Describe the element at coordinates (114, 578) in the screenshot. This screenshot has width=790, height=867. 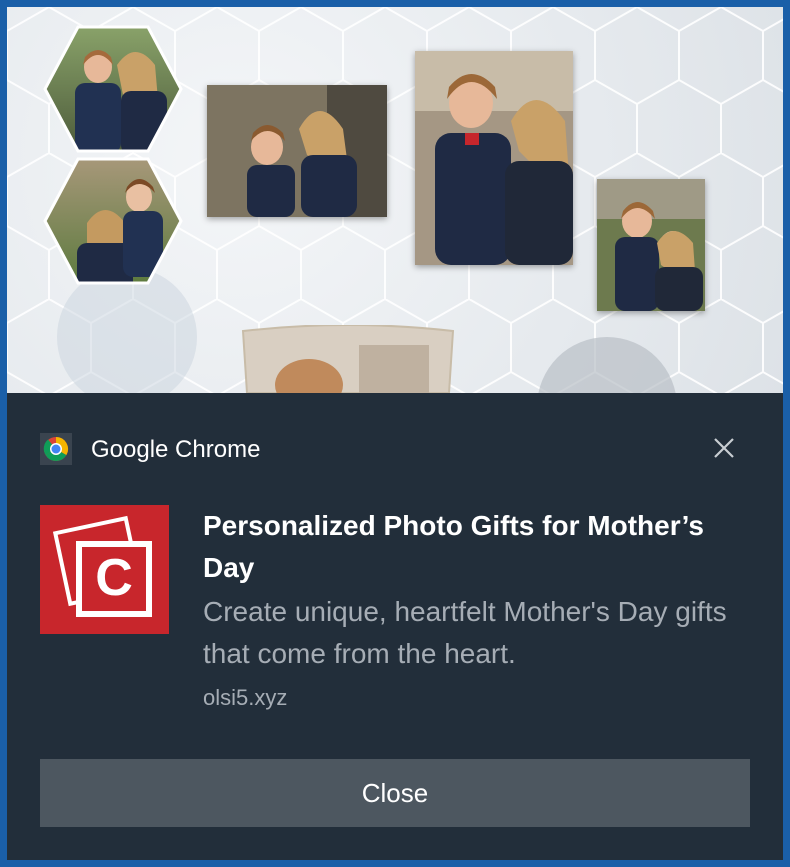
I see `logo-letter: C` at that location.